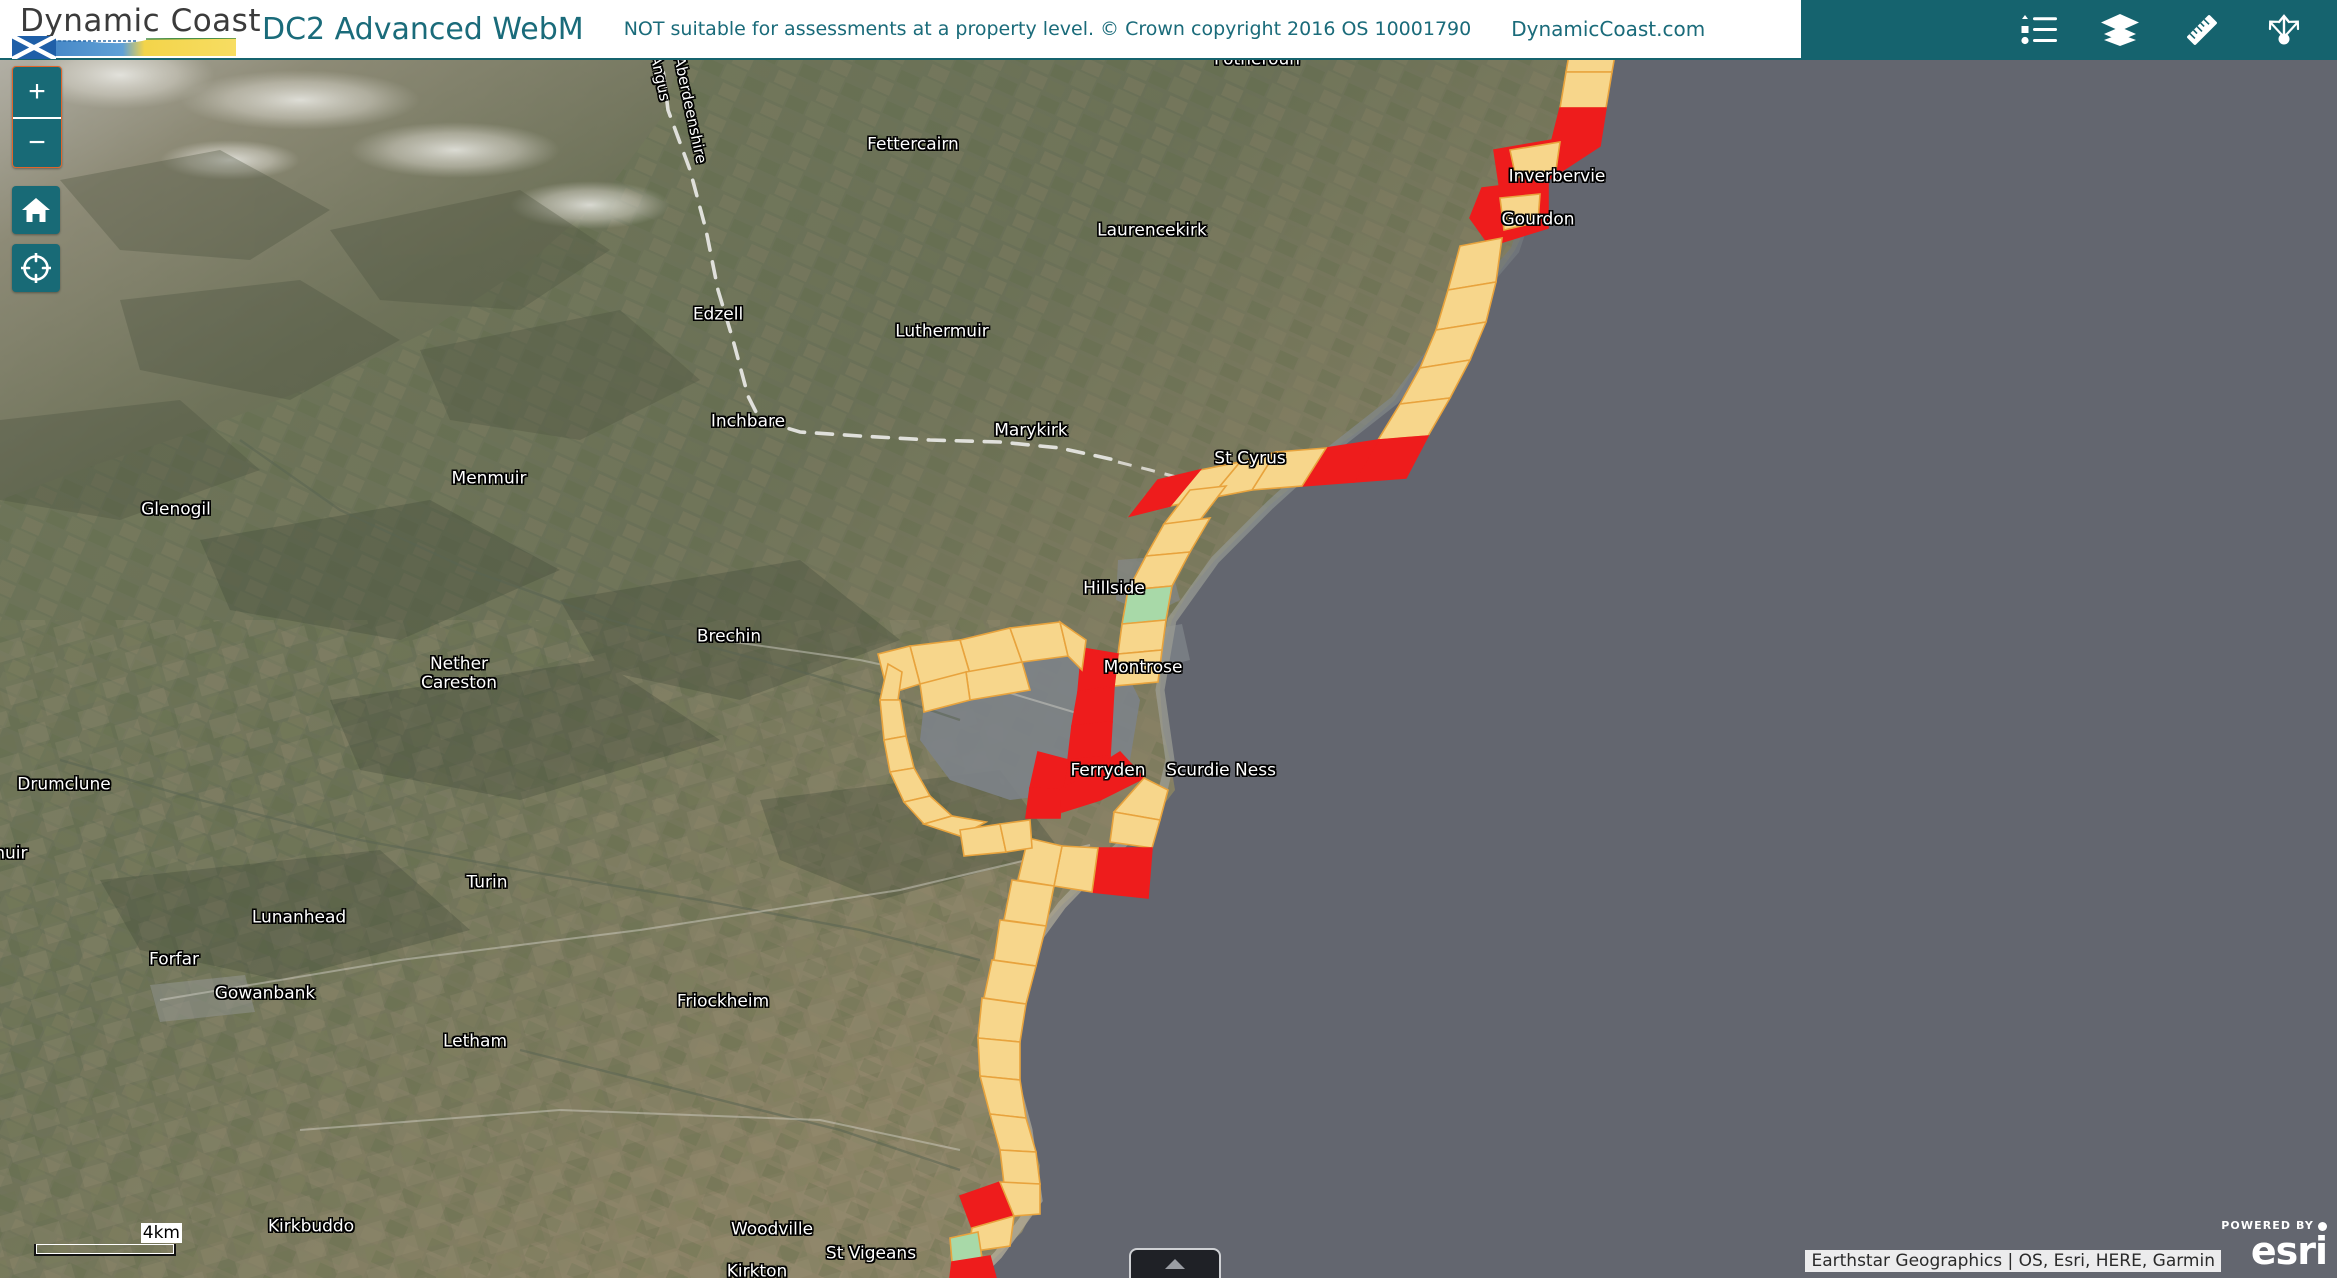  I want to click on scale-bar-line, so click(105, 1250).